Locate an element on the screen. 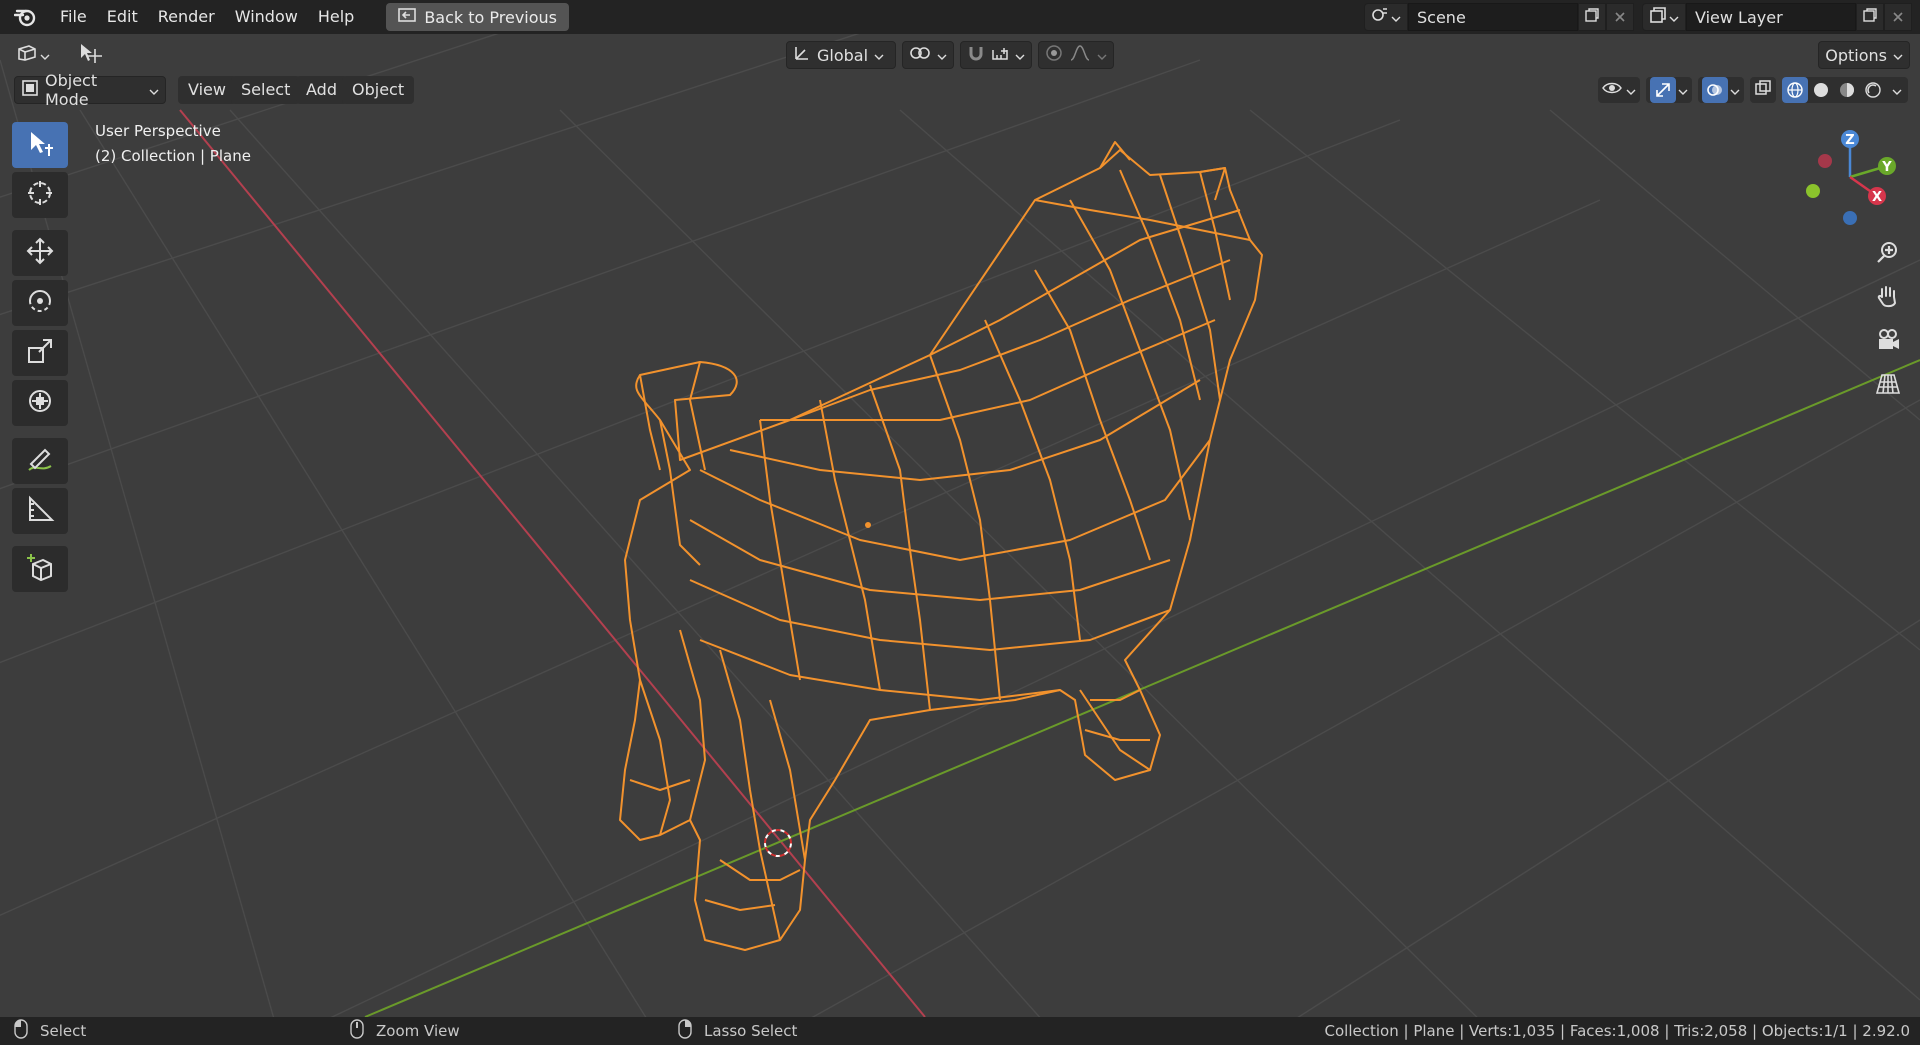  blender-logo-icon is located at coordinates (25, 17).